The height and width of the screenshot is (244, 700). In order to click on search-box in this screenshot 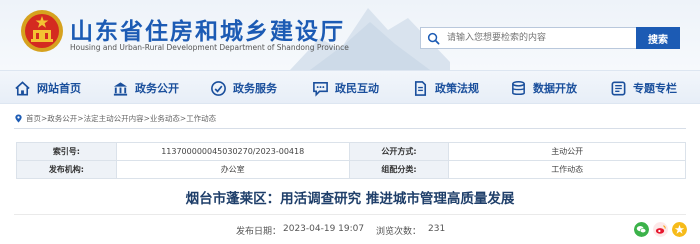, I will do `click(528, 38)`.